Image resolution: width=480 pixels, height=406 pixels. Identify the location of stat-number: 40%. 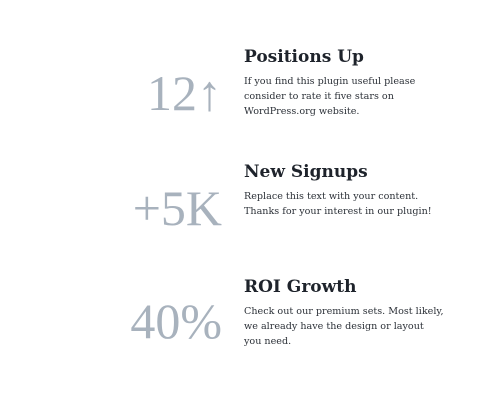
(176, 321).